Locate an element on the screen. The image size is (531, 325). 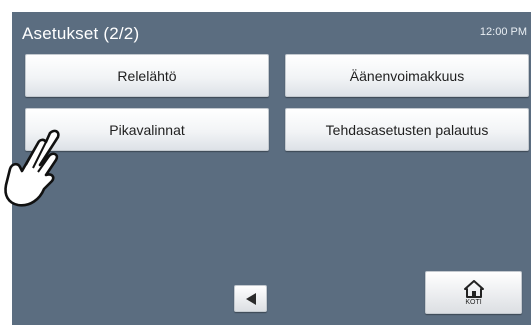
house-icon is located at coordinates (473, 288).